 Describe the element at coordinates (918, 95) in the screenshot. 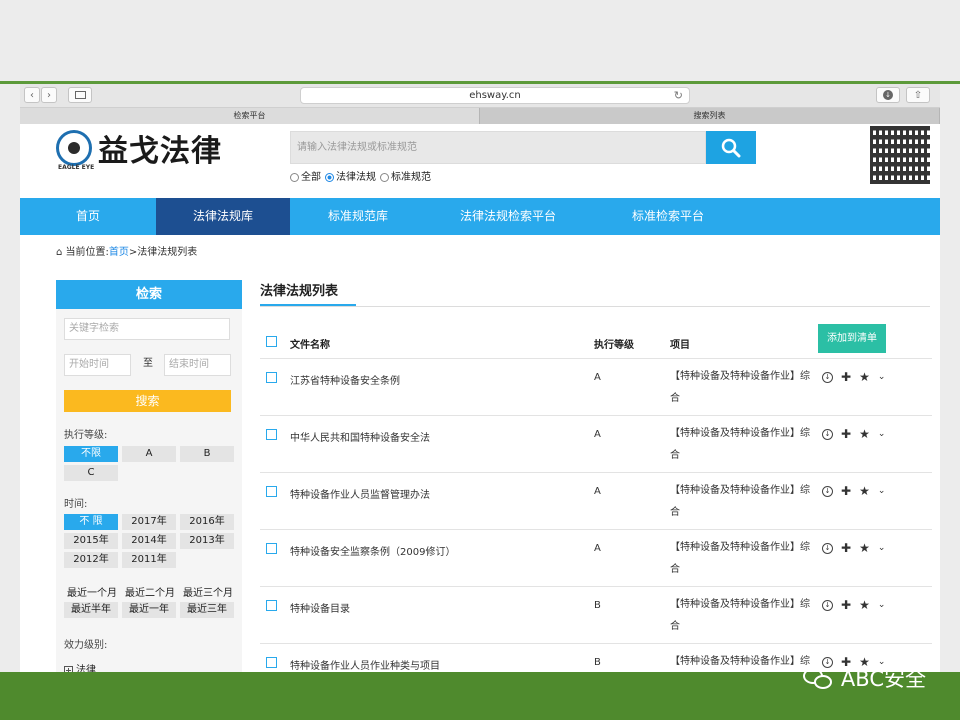

I see `share-button: ⇧` at that location.